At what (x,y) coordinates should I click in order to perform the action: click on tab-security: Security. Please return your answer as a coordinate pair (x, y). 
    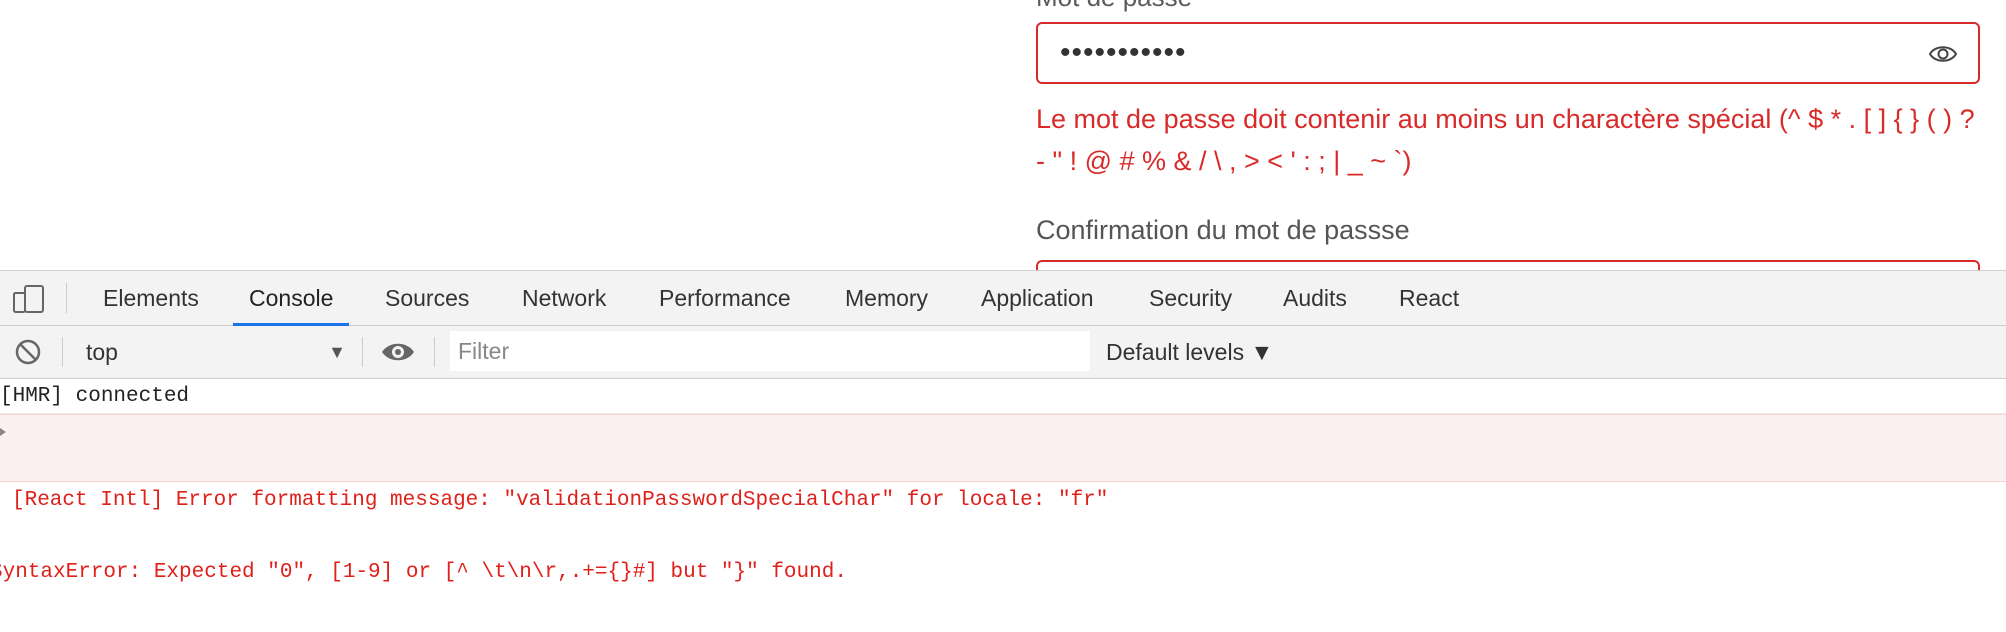
    Looking at the image, I should click on (1190, 298).